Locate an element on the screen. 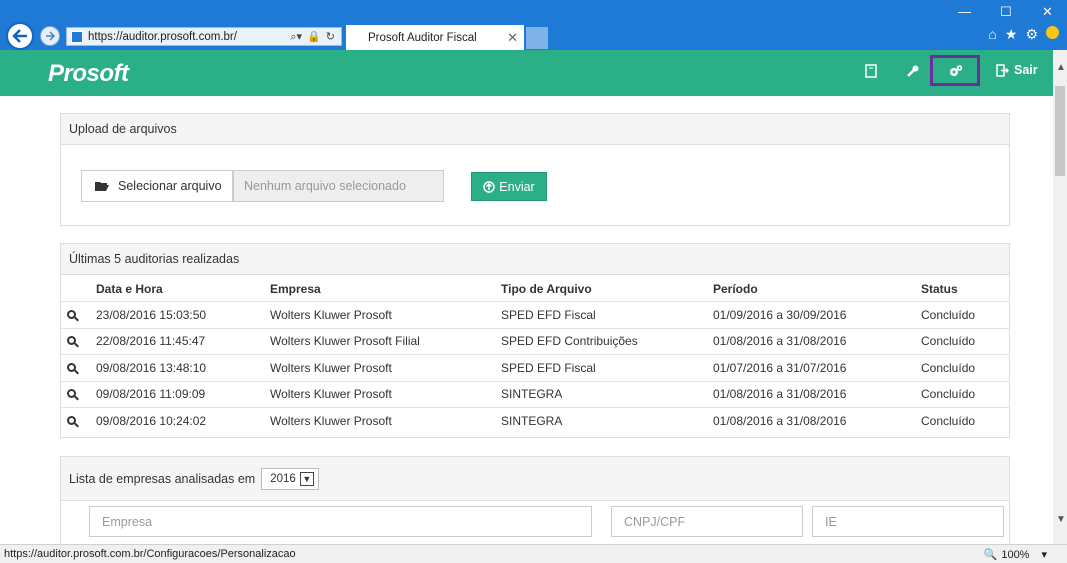  logout-button: Sair is located at coordinates (1017, 70).